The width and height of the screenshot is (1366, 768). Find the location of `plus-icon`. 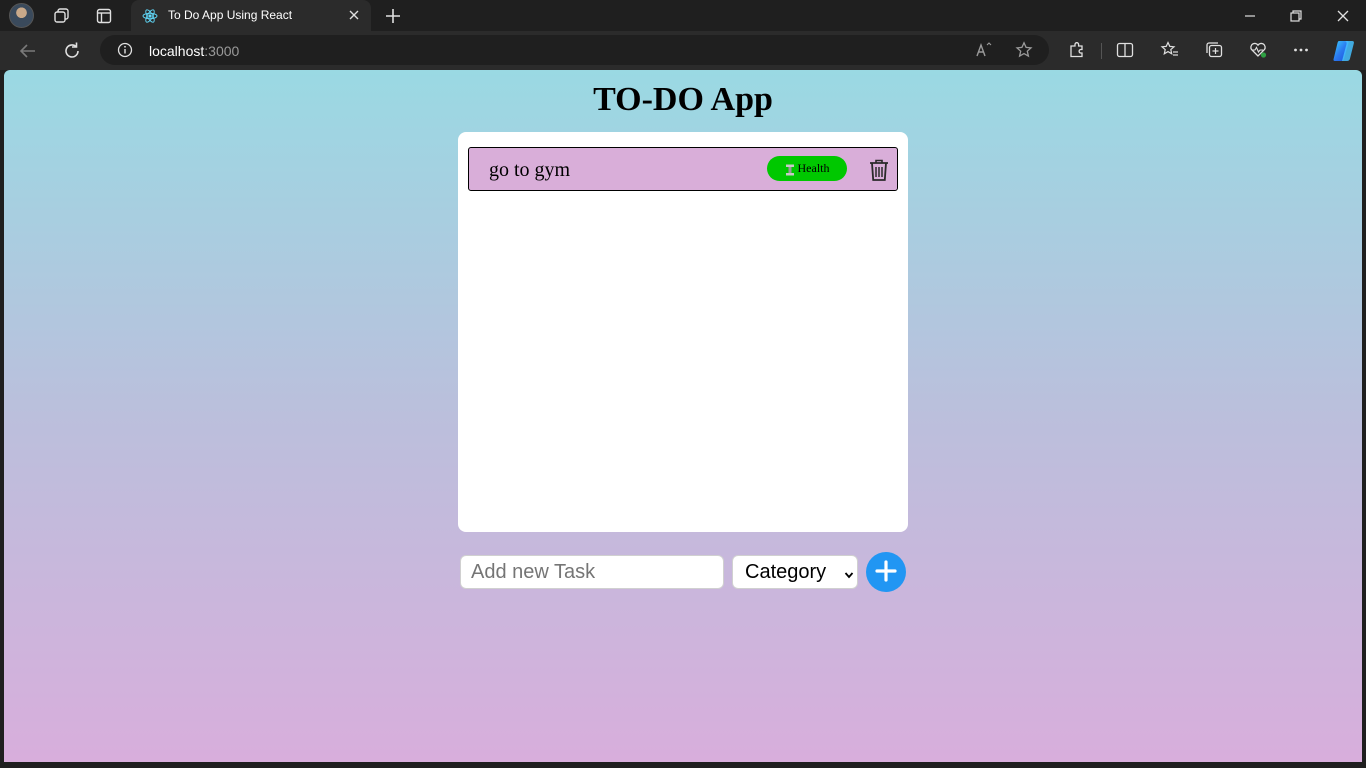

plus-icon is located at coordinates (886, 572).